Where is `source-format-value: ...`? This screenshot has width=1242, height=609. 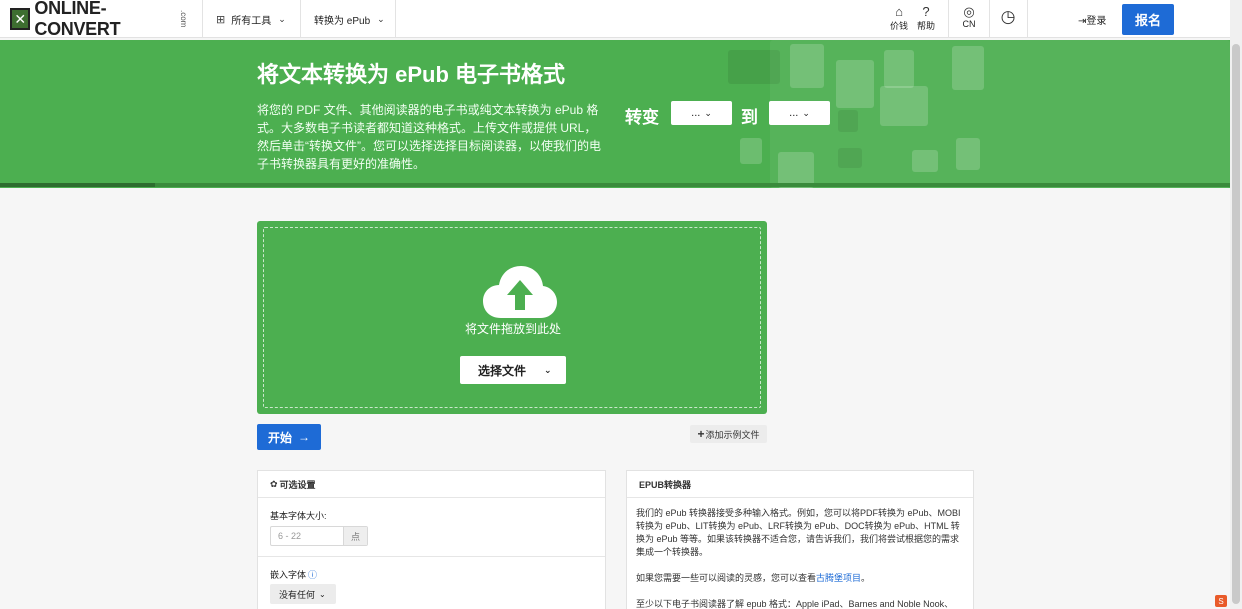
source-format-value: ... is located at coordinates (696, 113).